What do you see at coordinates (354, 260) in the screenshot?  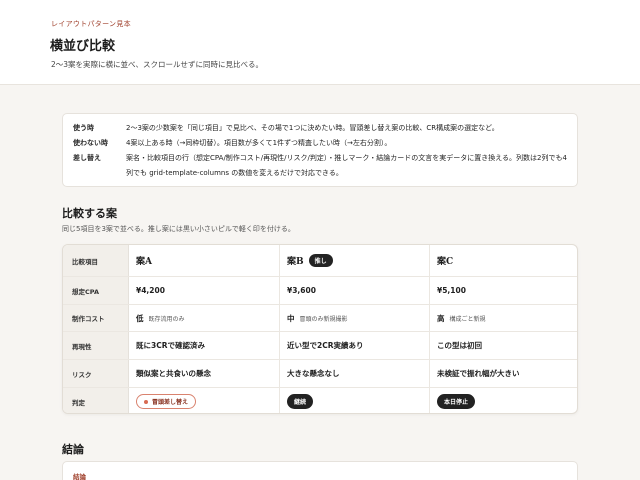 I see `plan-header-b: 案B 推し` at bounding box center [354, 260].